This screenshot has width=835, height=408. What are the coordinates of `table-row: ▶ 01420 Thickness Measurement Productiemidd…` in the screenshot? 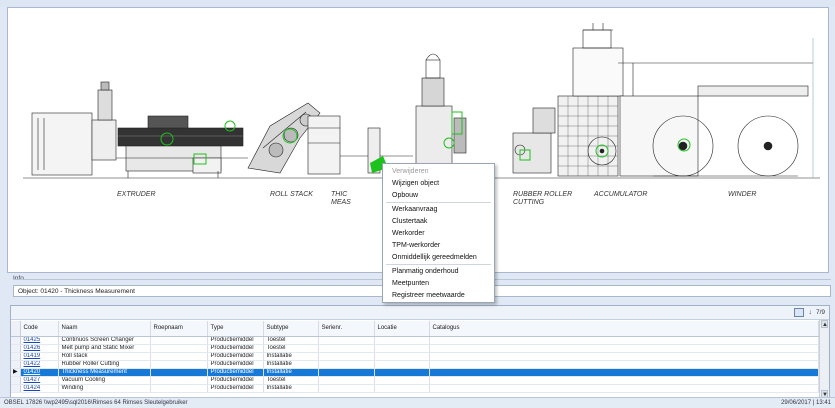 It's located at (415, 372).